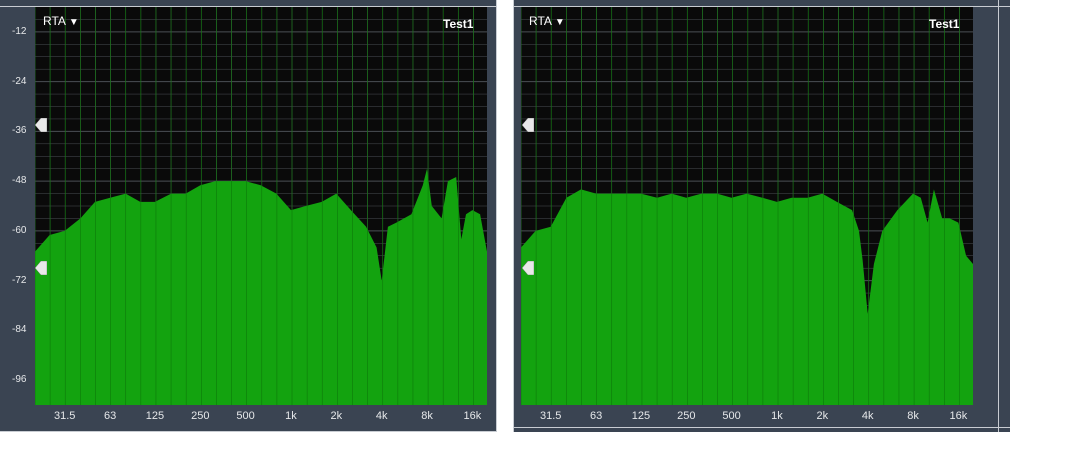 The height and width of the screenshot is (464, 1082). I want to click on y-tick-label: -60, so click(19, 230).